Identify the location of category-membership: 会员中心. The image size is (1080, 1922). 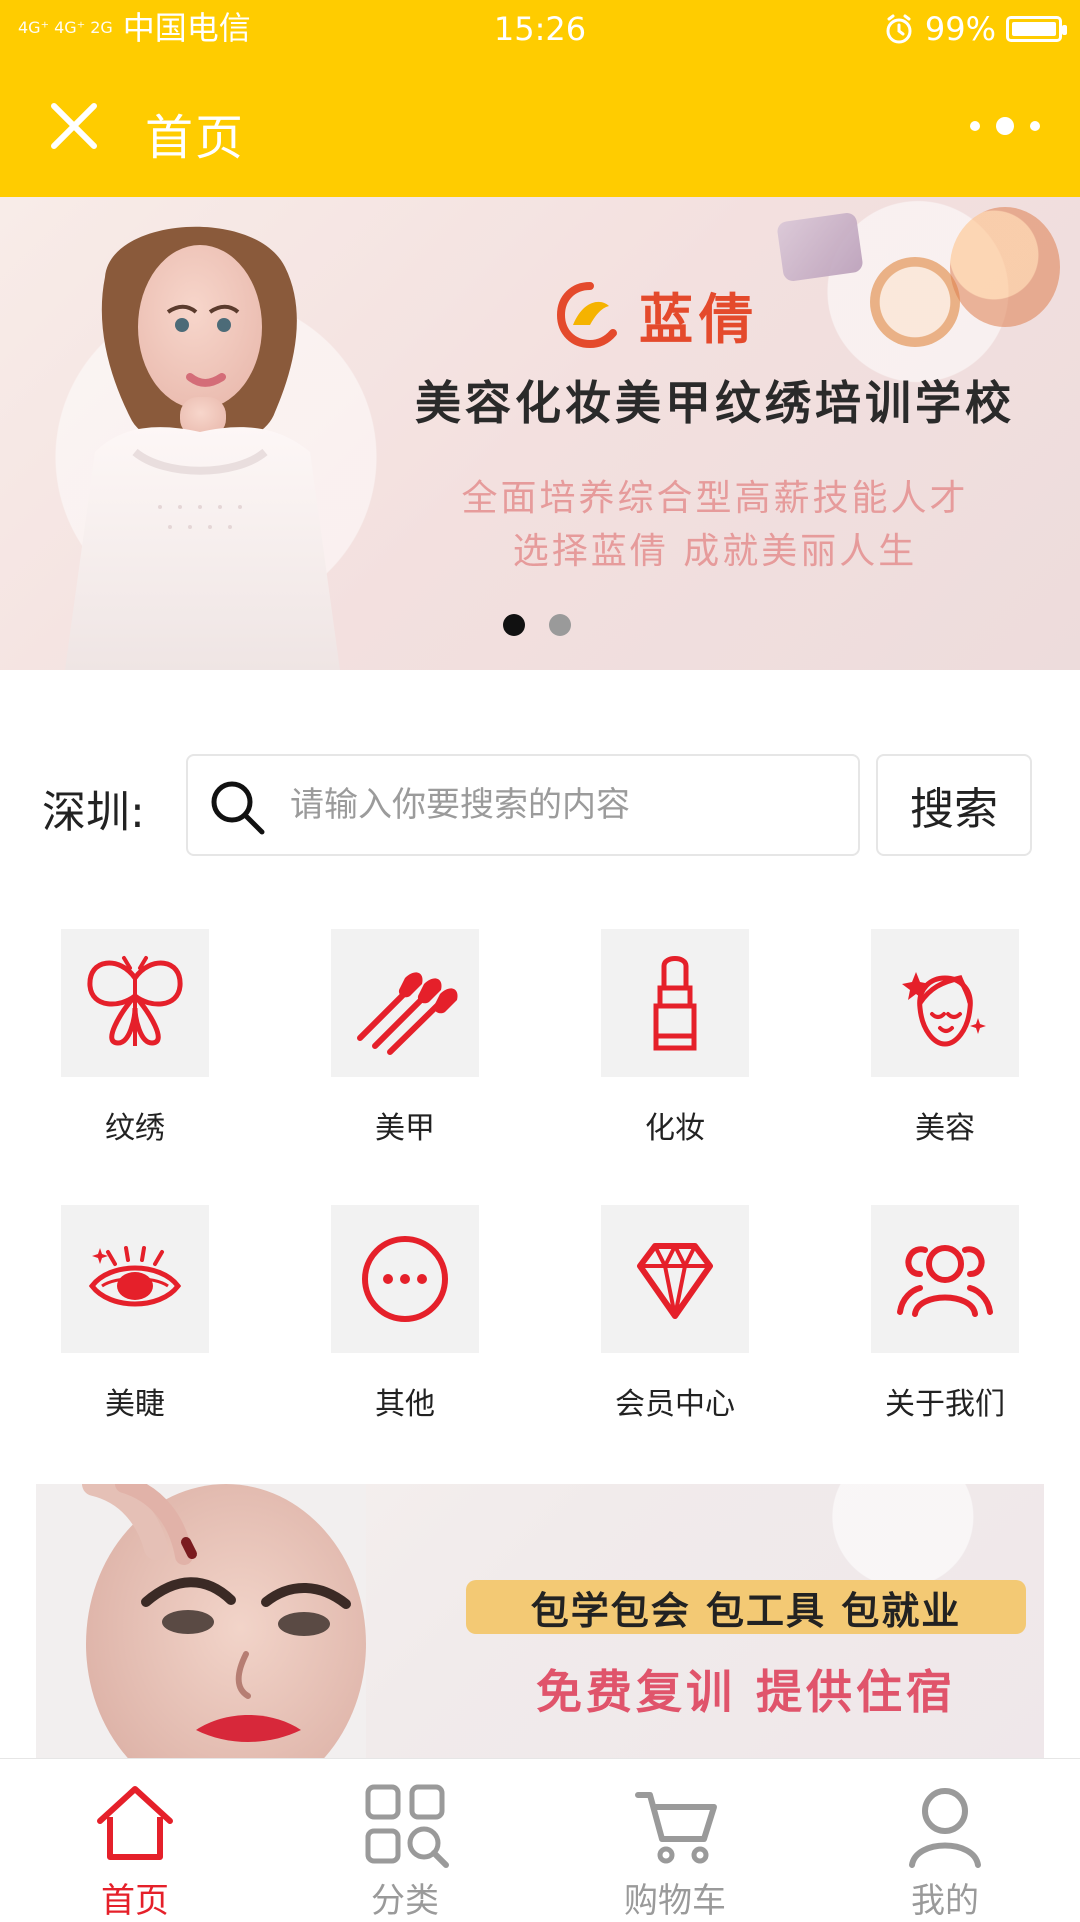
(675, 1320).